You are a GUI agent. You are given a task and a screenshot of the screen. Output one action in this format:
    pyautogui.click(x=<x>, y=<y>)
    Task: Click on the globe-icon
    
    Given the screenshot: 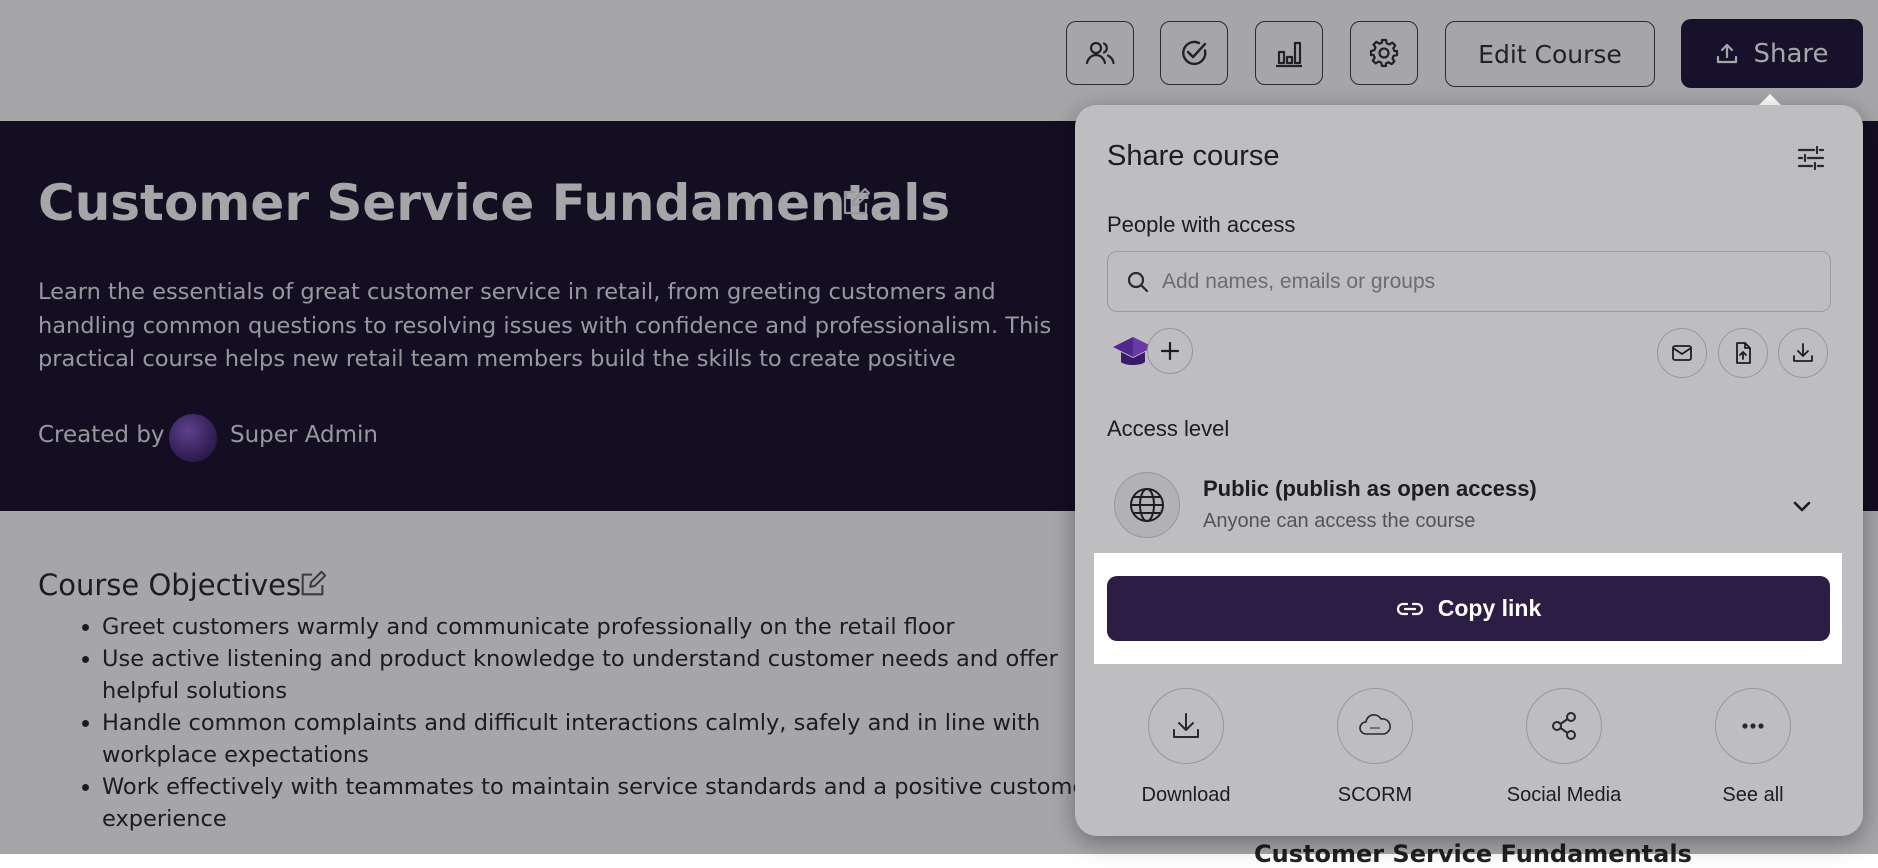 What is the action you would take?
    pyautogui.click(x=1147, y=505)
    